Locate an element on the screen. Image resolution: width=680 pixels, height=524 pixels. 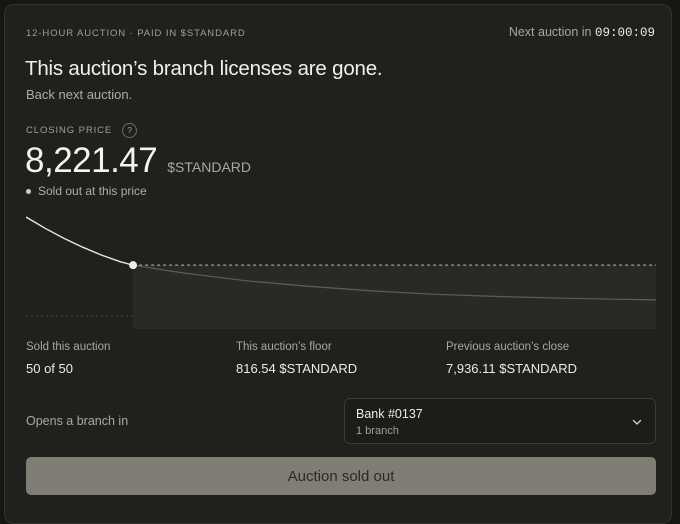
closing-price-marker is located at coordinates (133, 265).